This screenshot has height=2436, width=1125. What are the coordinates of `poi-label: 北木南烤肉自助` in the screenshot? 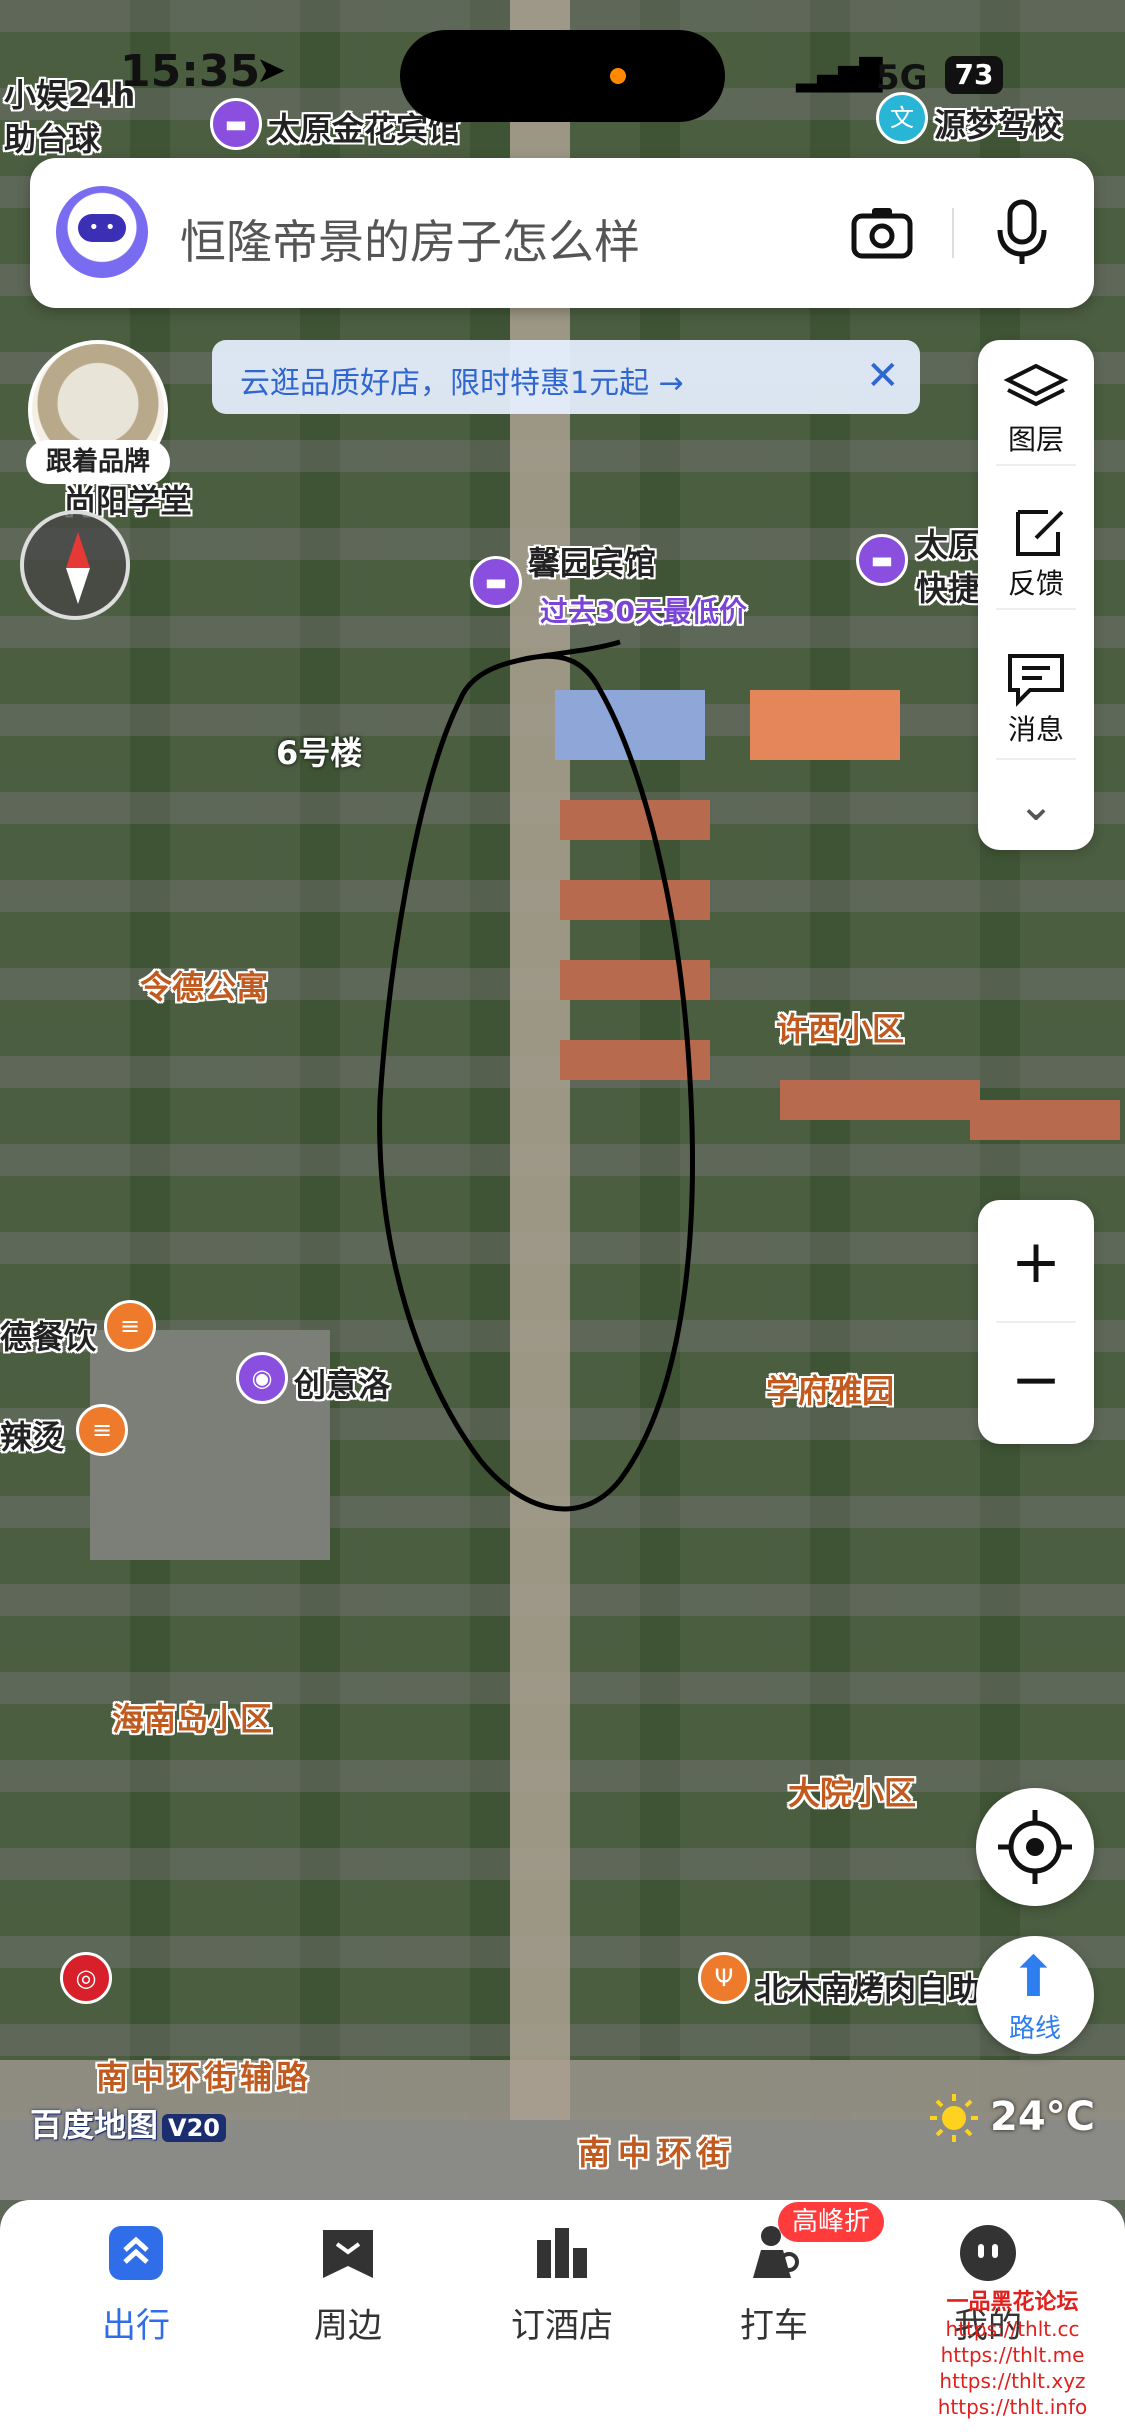 It's located at (868, 1987).